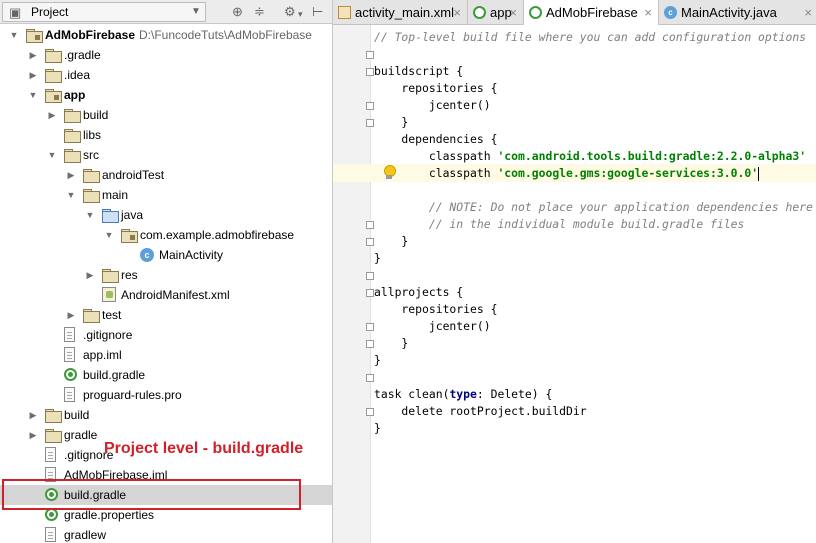  What do you see at coordinates (259, 12) in the screenshot?
I see `collapse-all-icon: ≑` at bounding box center [259, 12].